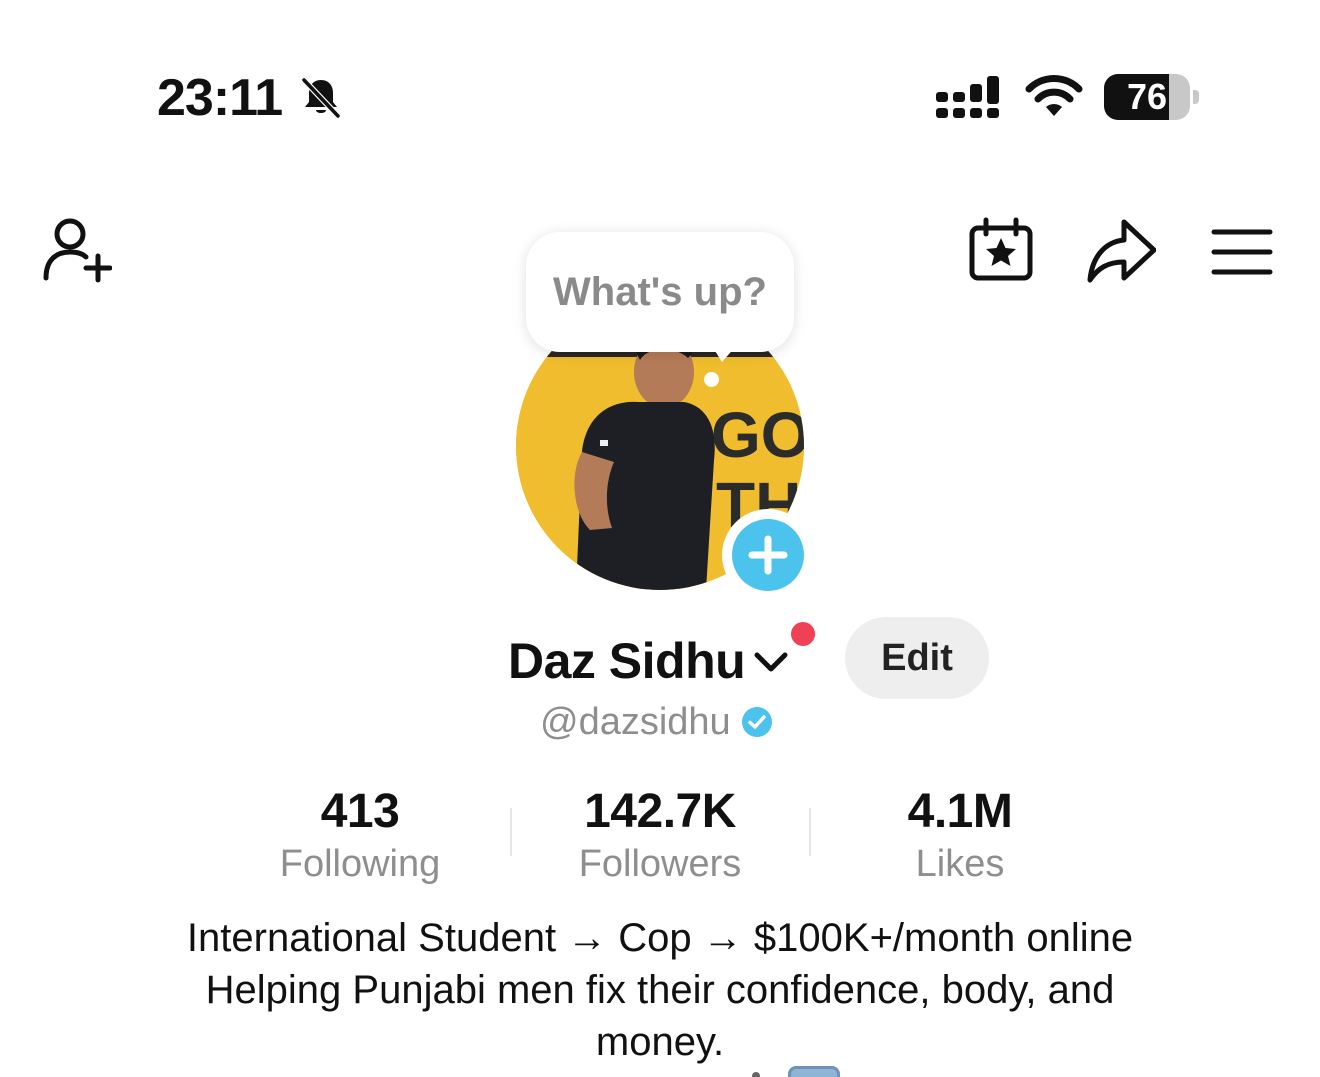 This screenshot has height=1077, width=1320. What do you see at coordinates (635, 721) in the screenshot?
I see `profile-handle: @dazsidhu` at bounding box center [635, 721].